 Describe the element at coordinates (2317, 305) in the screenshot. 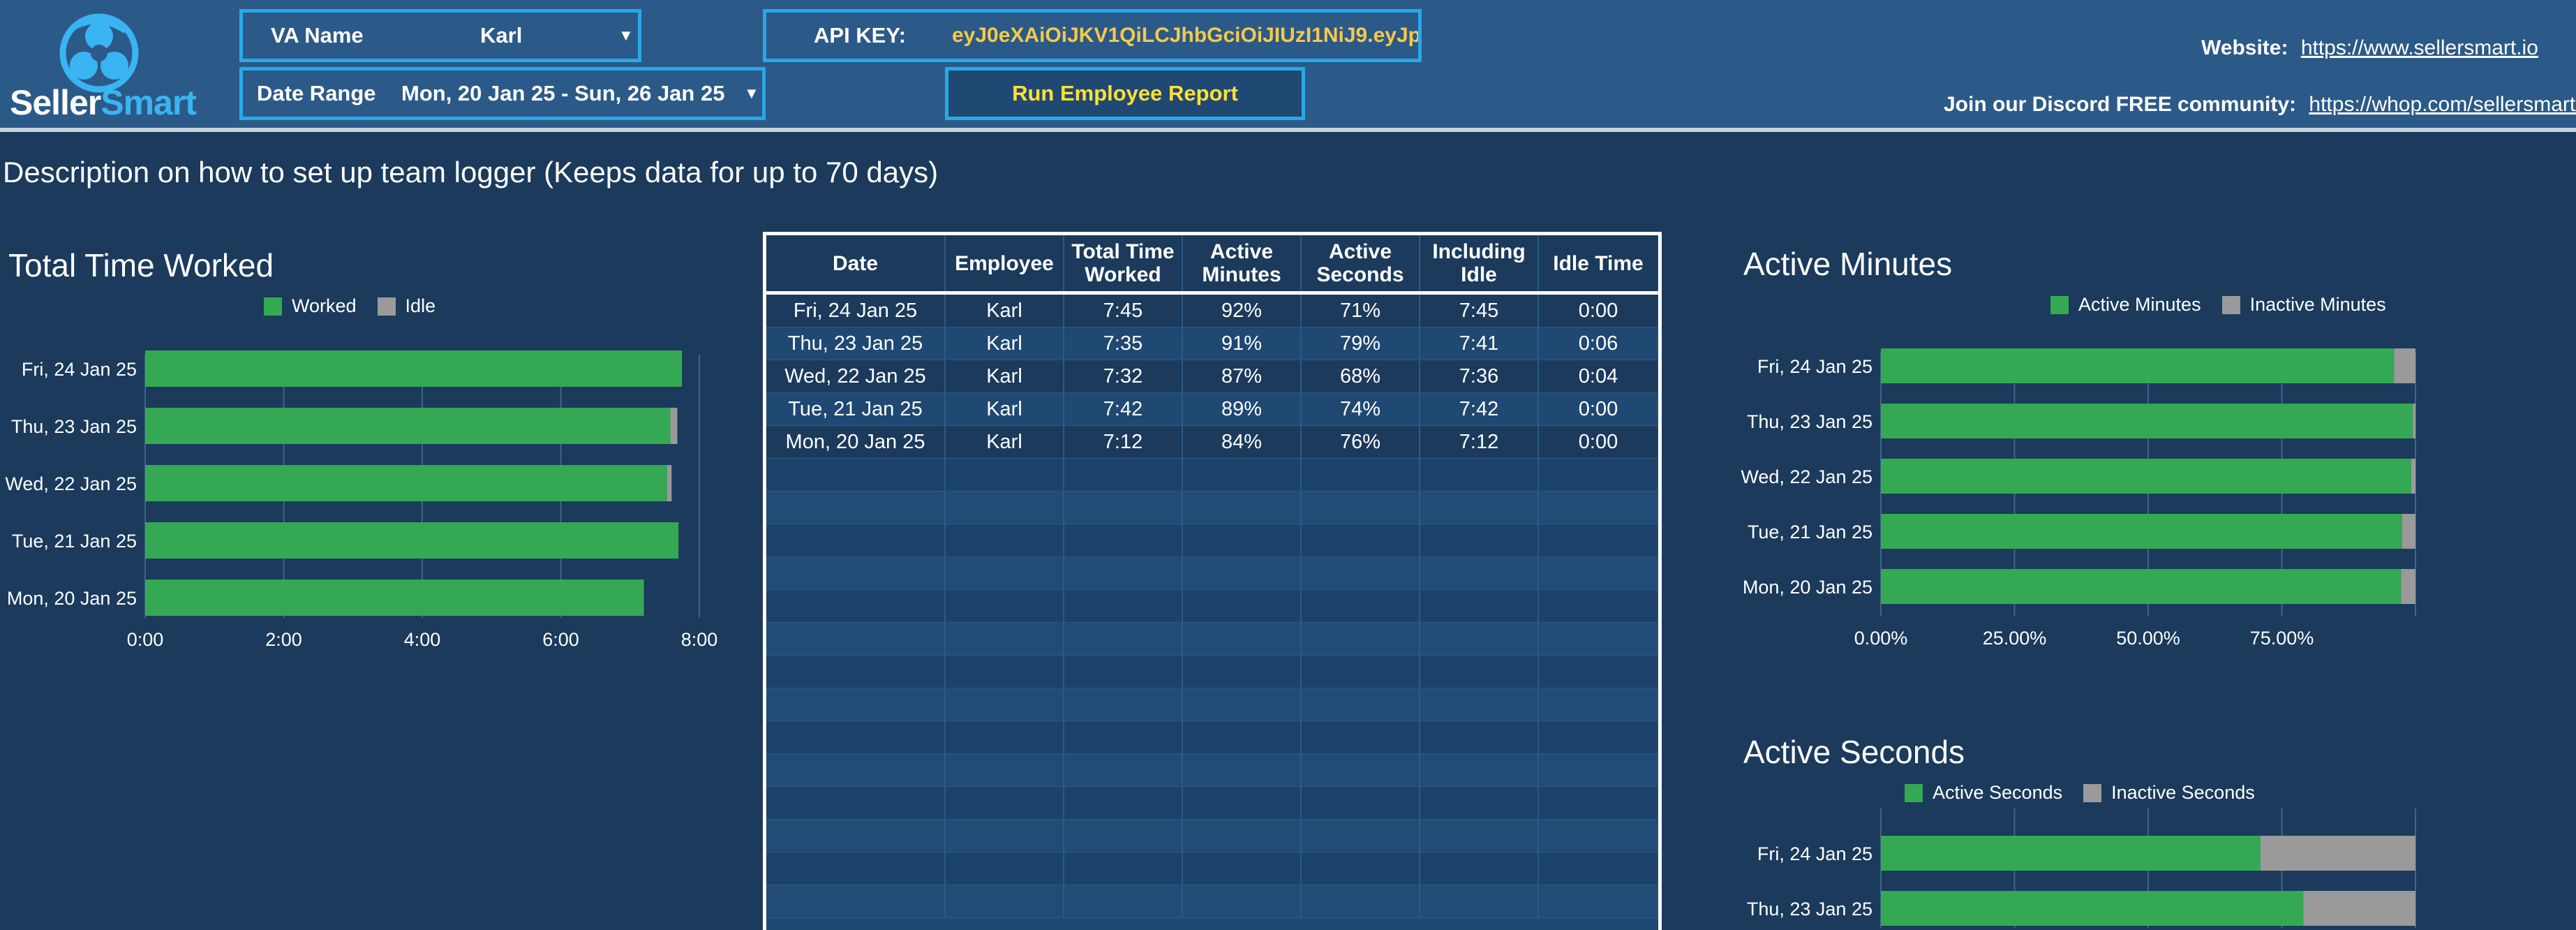

I see `legend-label-inactive-minutes: Inactive Minutes` at that location.